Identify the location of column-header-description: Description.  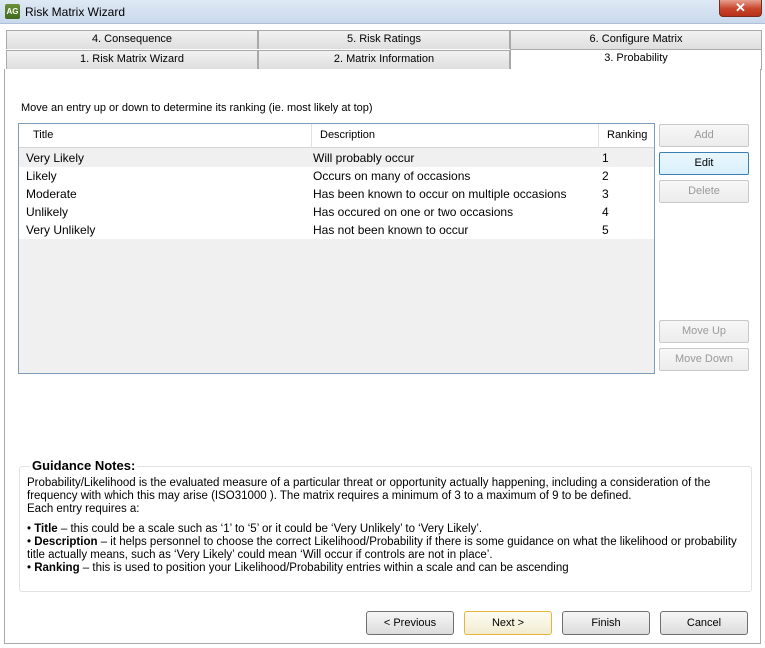
(455, 136).